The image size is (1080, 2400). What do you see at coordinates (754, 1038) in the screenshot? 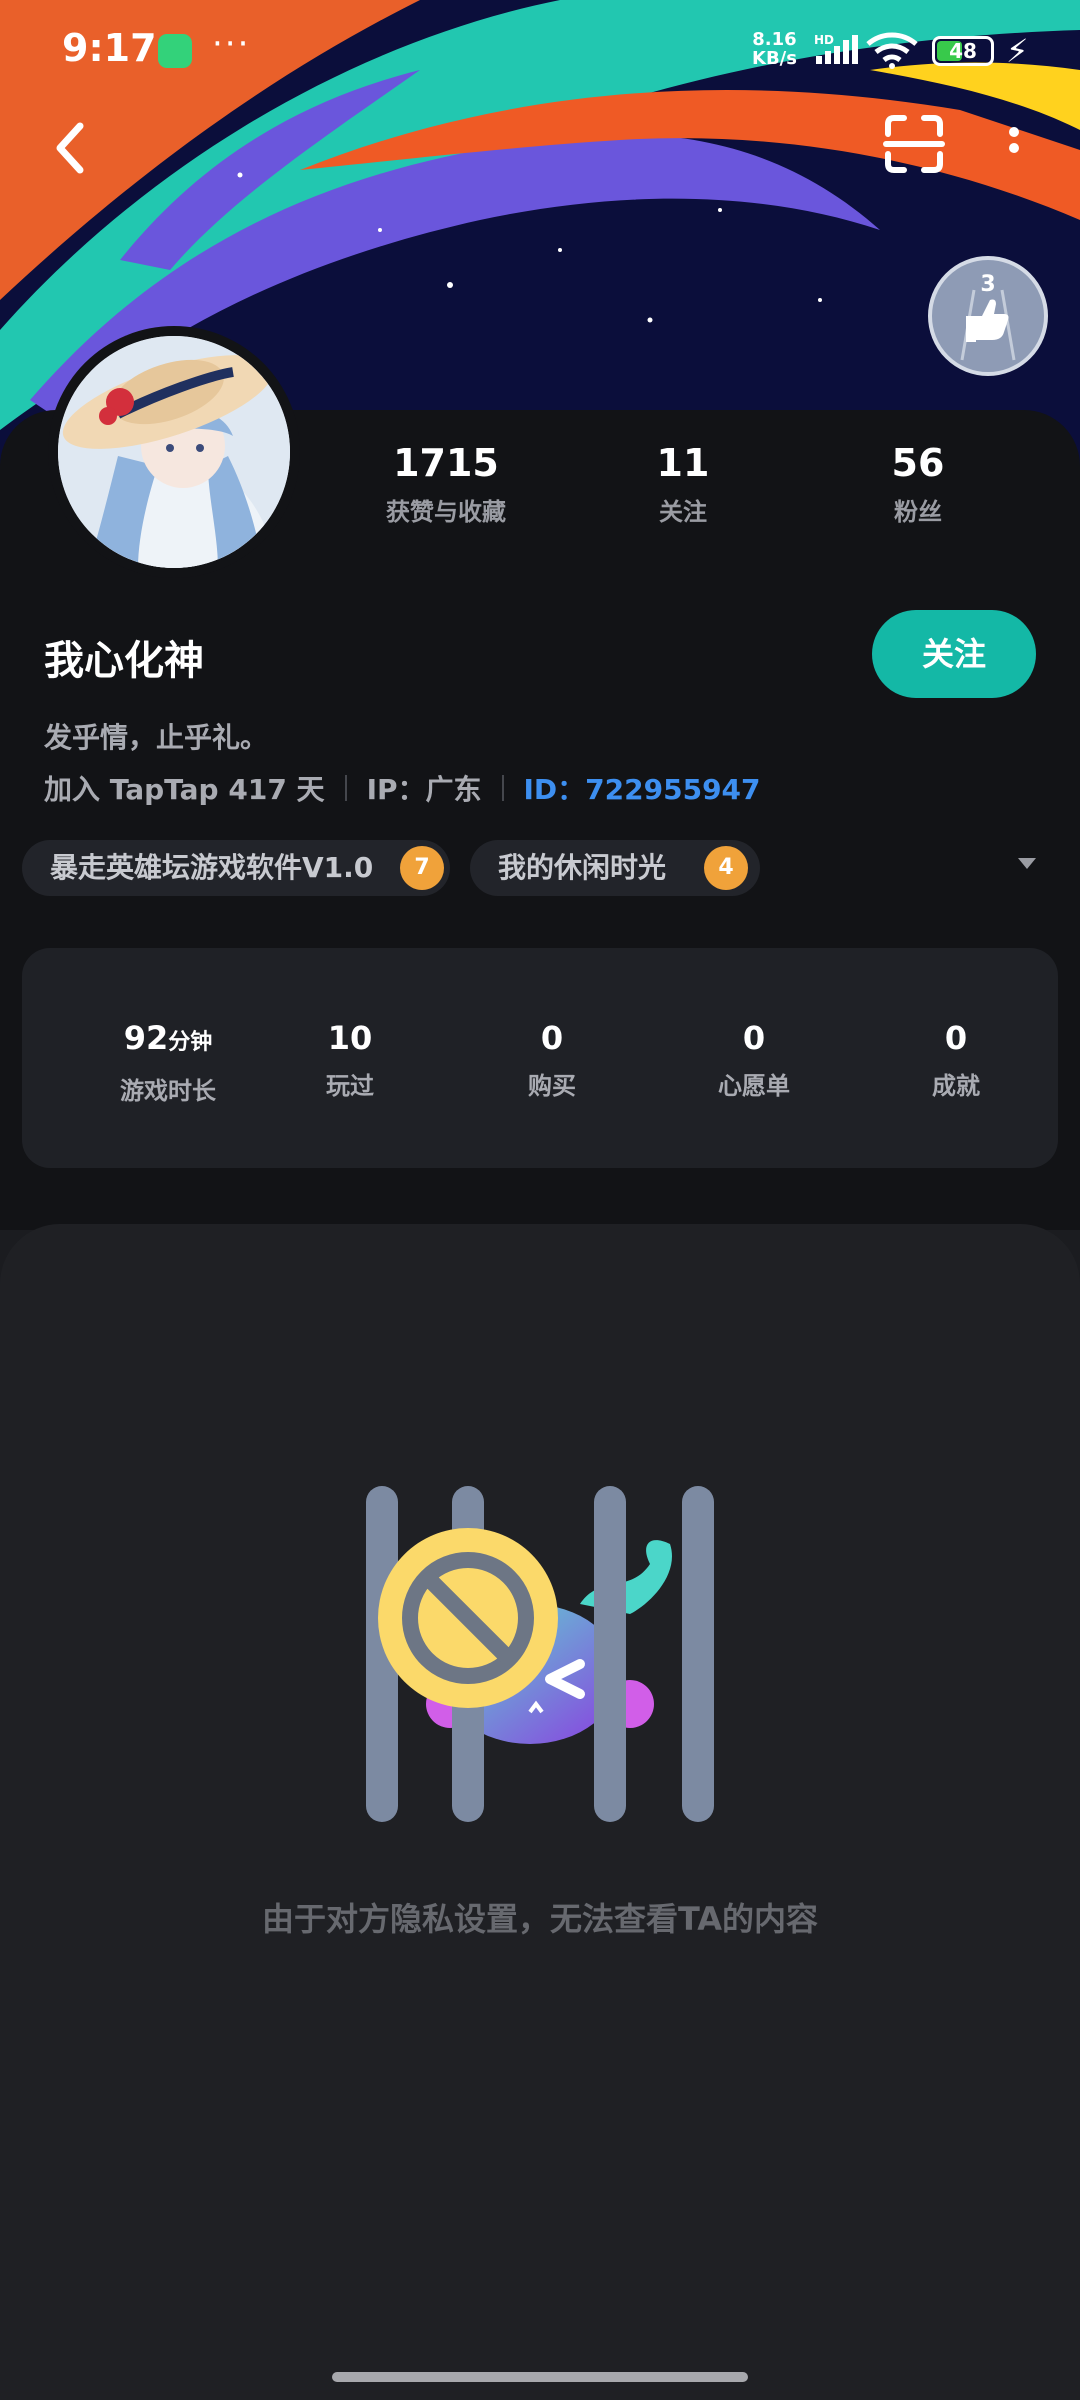
I see `wishlist-value: 0` at bounding box center [754, 1038].